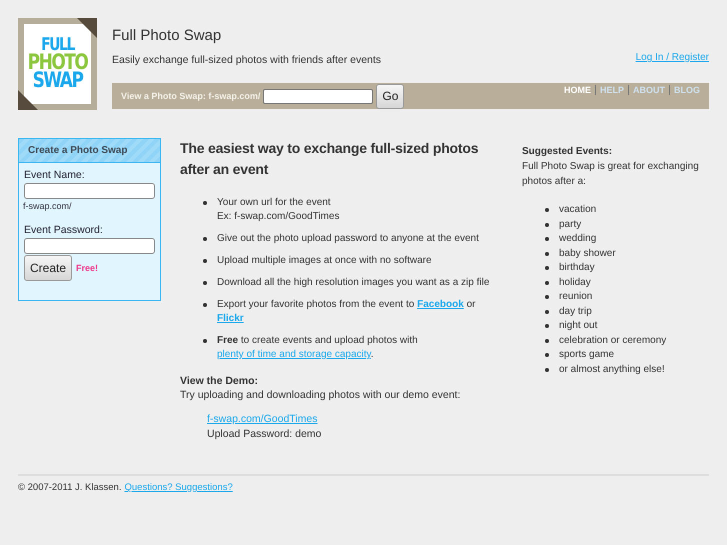 The width and height of the screenshot is (727, 545). What do you see at coordinates (317, 348) in the screenshot?
I see `feature-text: Free to create events and upload photos with plenty of time and storage capacity.` at bounding box center [317, 348].